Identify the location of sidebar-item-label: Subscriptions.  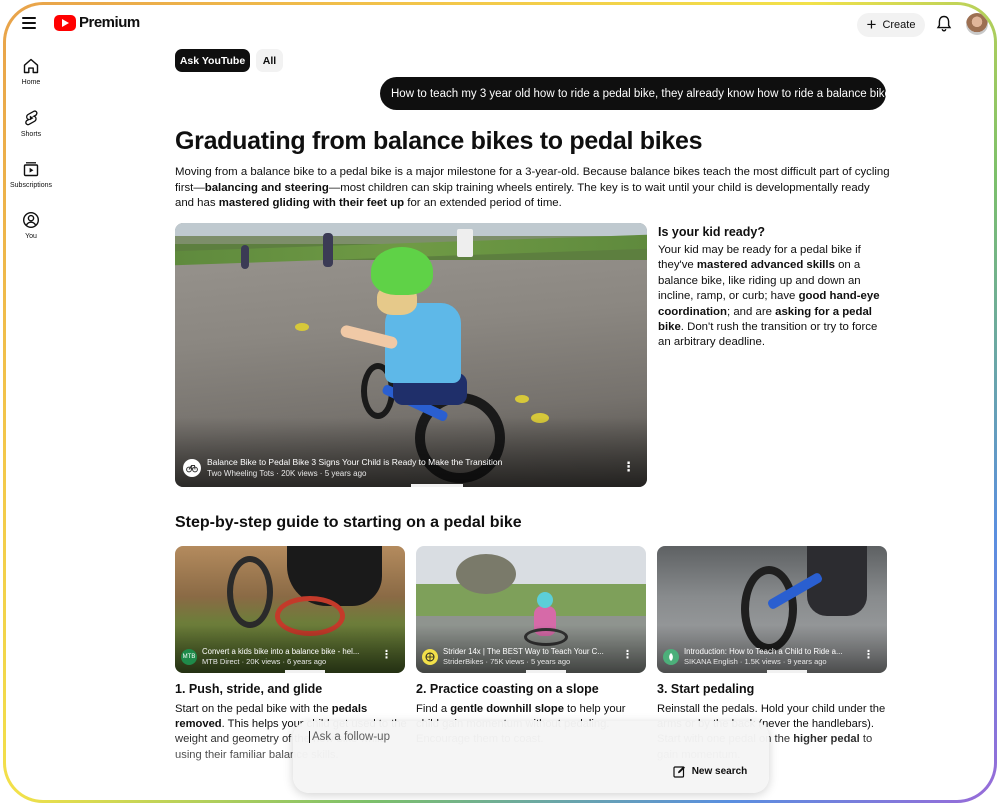
(31, 185).